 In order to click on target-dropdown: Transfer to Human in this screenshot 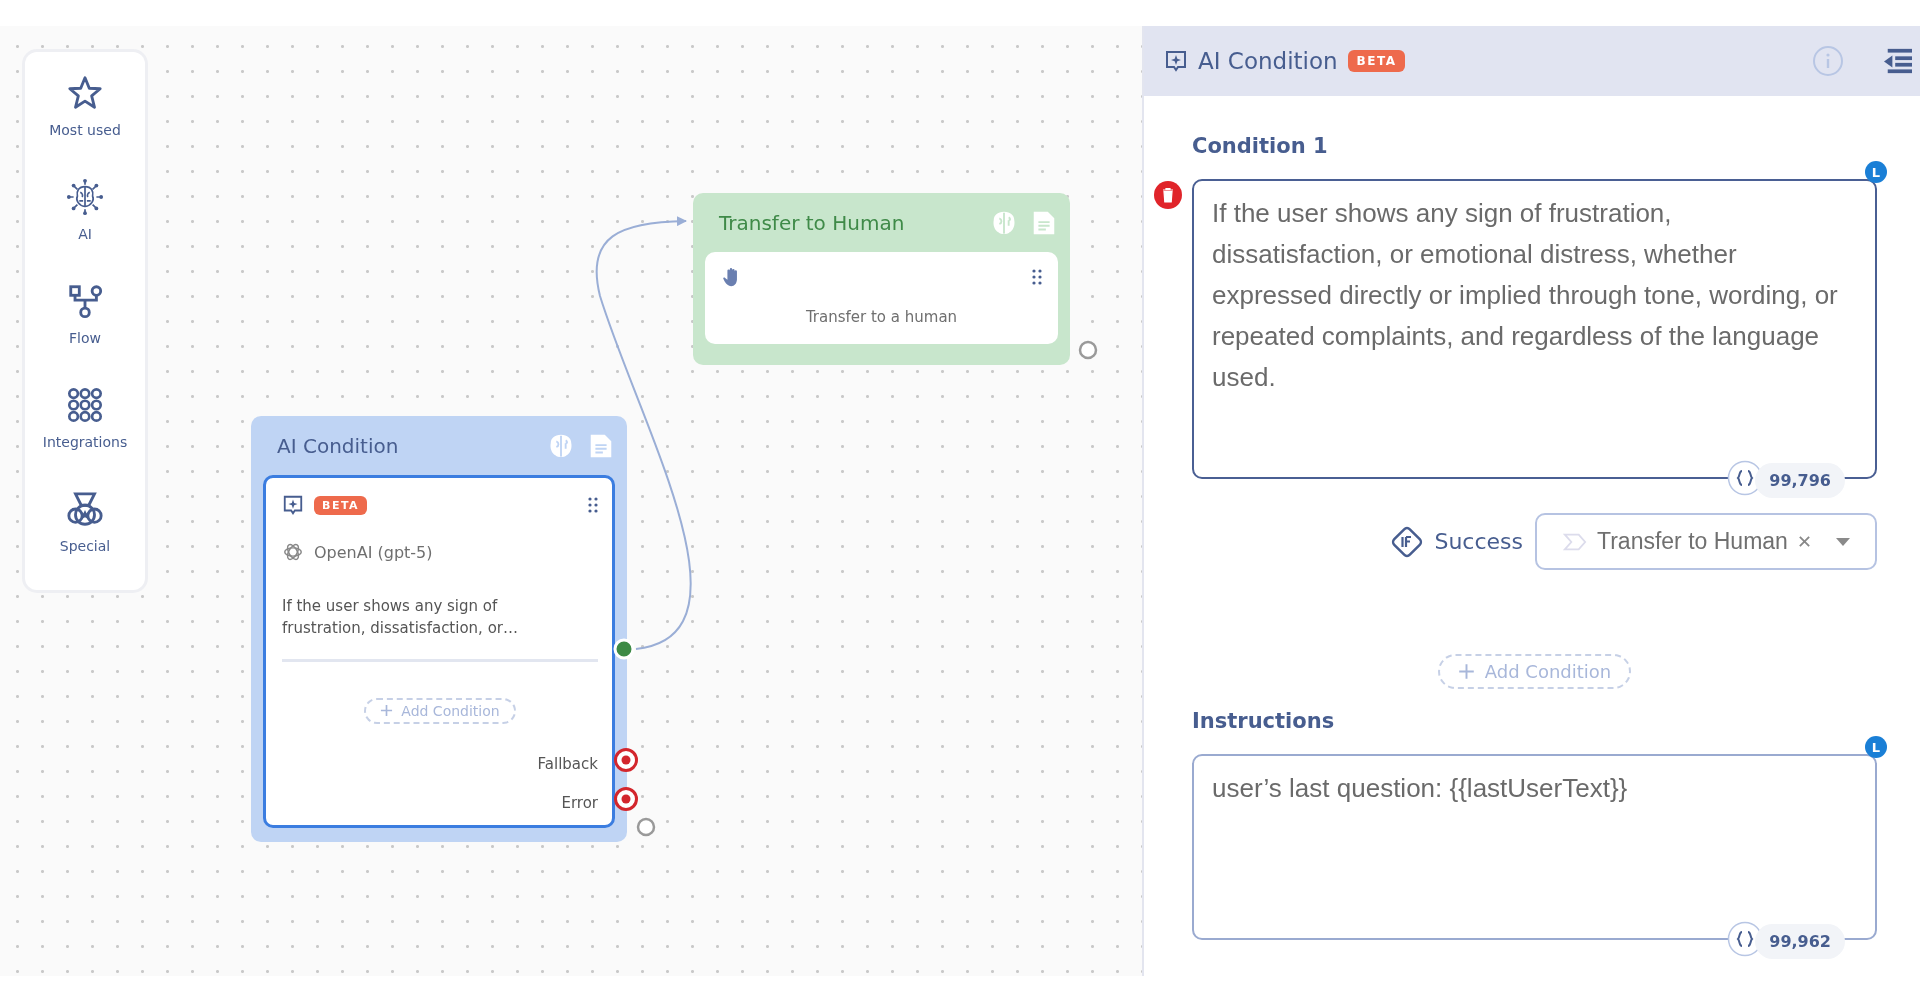, I will do `click(1706, 541)`.